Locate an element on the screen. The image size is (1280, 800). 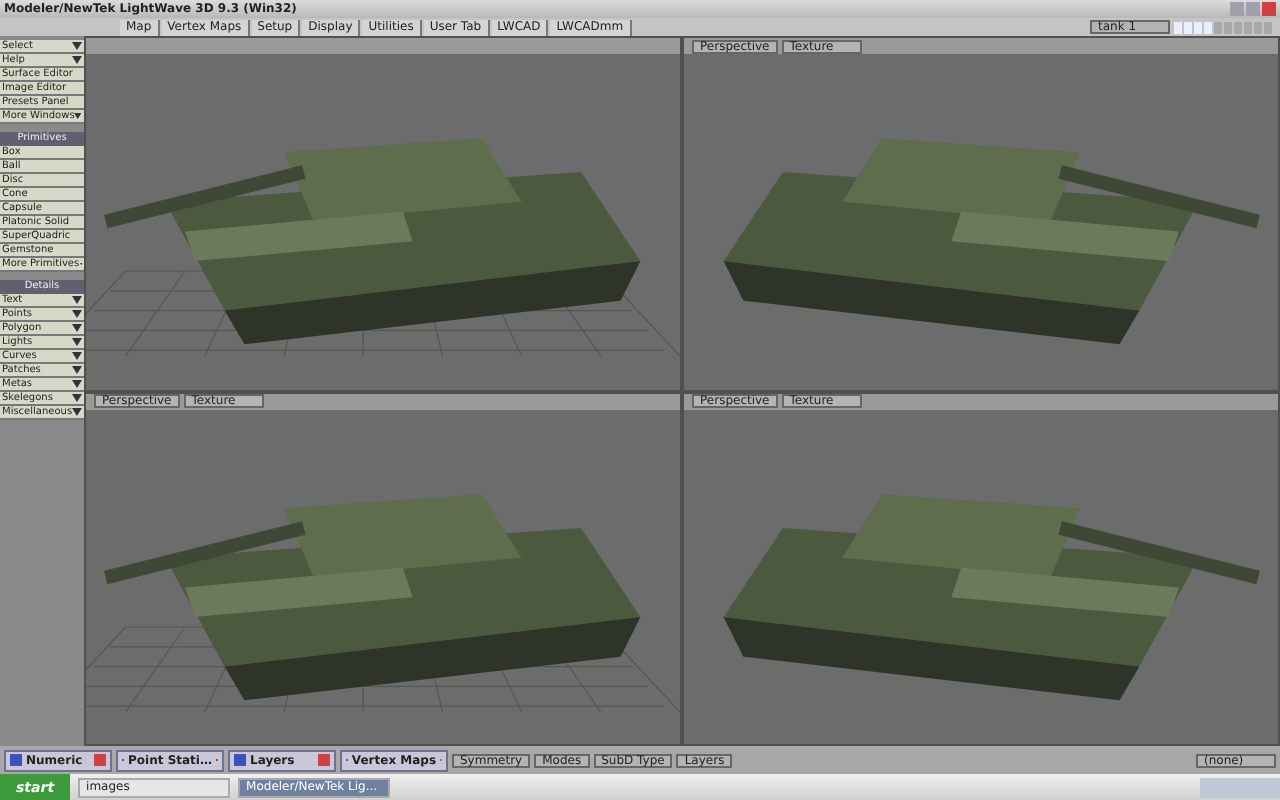
close-button is located at coordinates (1269, 9).